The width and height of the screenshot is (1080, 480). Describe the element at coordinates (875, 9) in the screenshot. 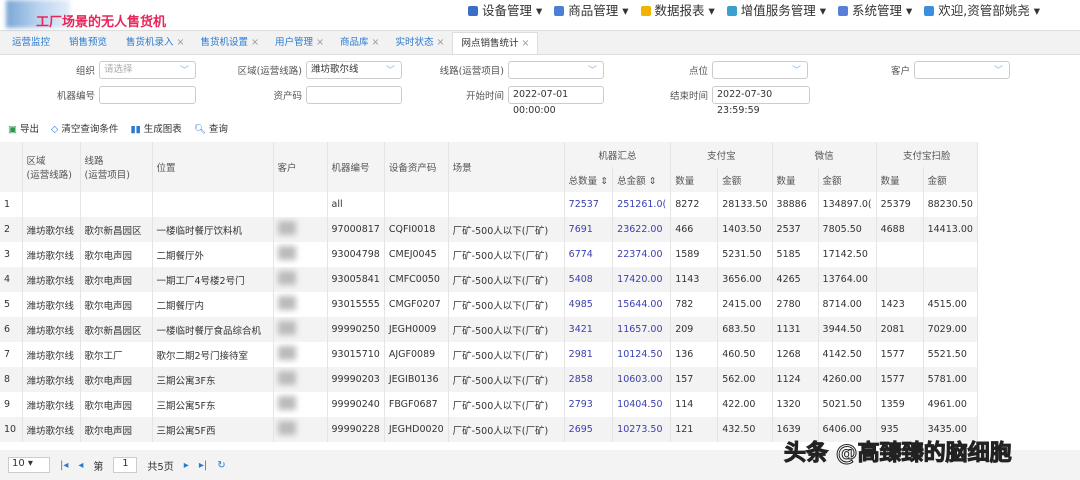

I see `top-nav-item: 系统管理 ▾` at that location.